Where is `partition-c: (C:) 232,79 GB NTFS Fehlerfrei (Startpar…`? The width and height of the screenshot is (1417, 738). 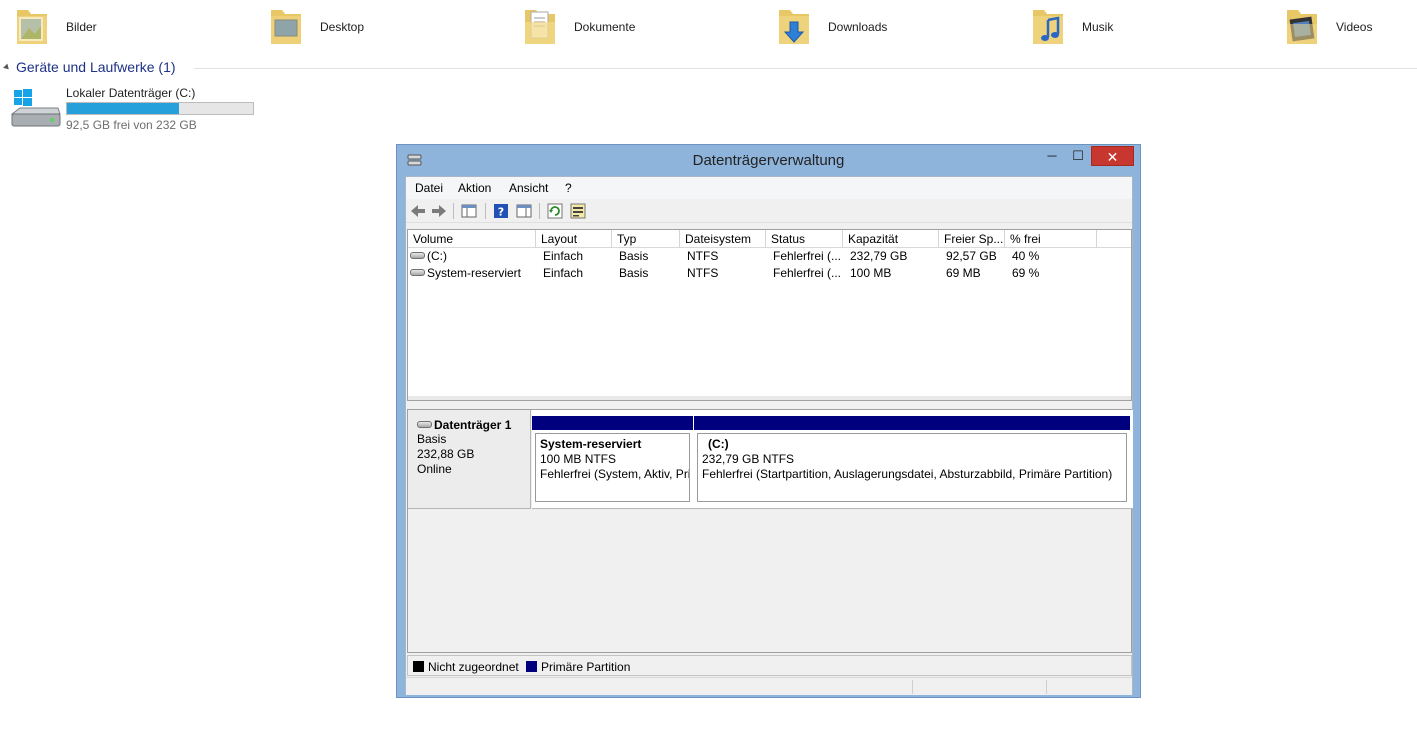
partition-c: (C:) 232,79 GB NTFS Fehlerfrei (Startpar… is located at coordinates (912, 460).